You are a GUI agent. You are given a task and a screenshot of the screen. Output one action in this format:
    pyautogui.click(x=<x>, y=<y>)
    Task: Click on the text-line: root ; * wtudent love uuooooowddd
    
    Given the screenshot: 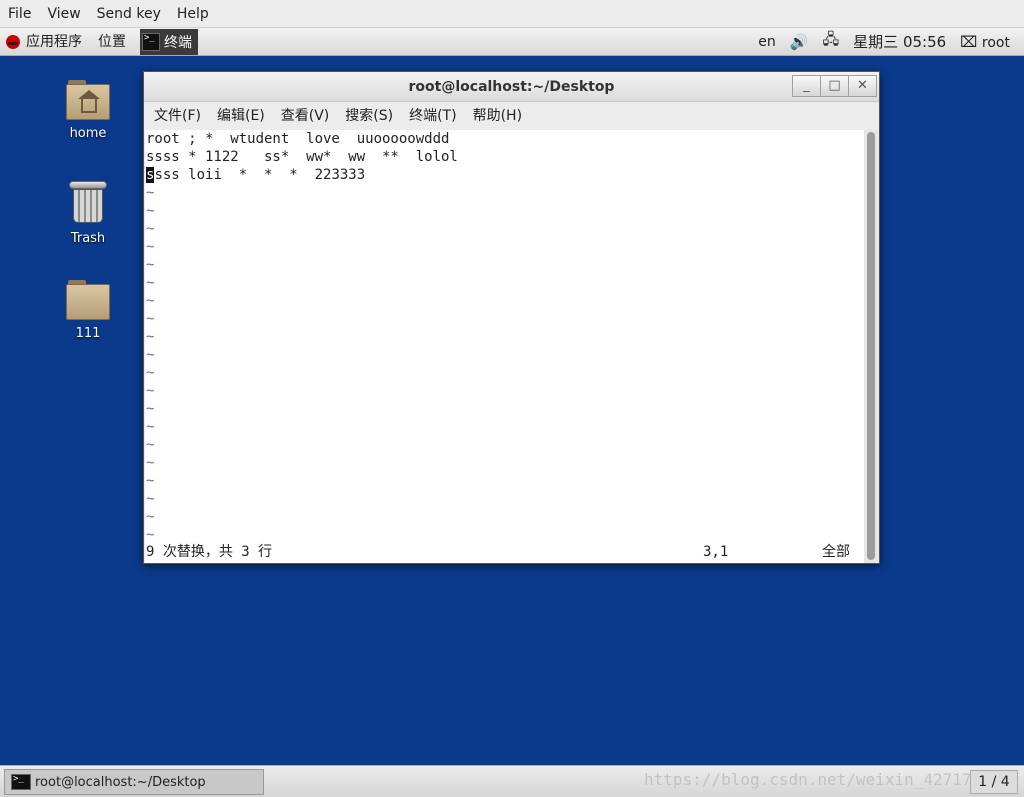 What is the action you would take?
    pyautogui.click(x=298, y=139)
    